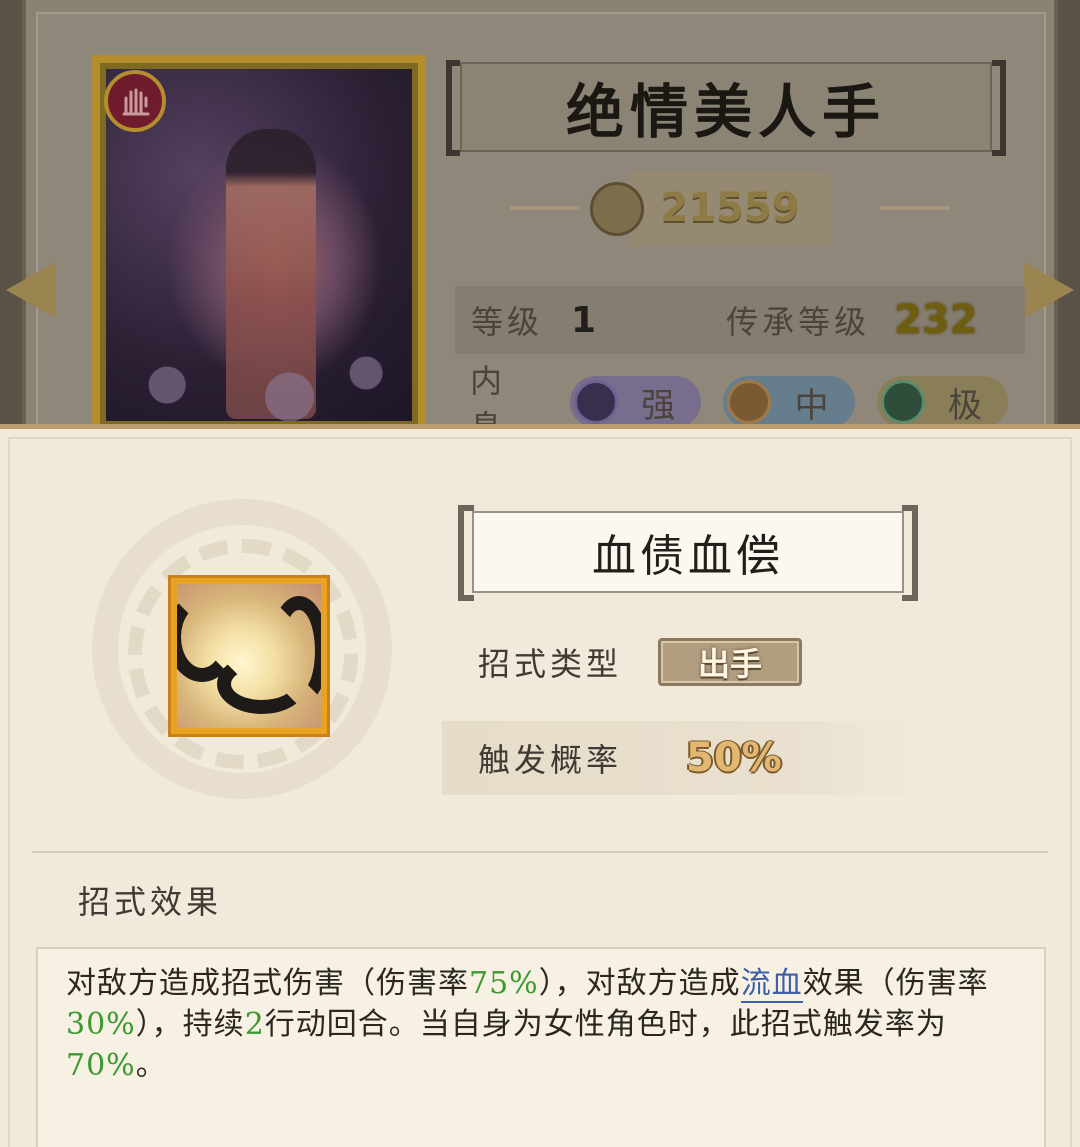  I want to click on level-label: 等级, so click(507, 322).